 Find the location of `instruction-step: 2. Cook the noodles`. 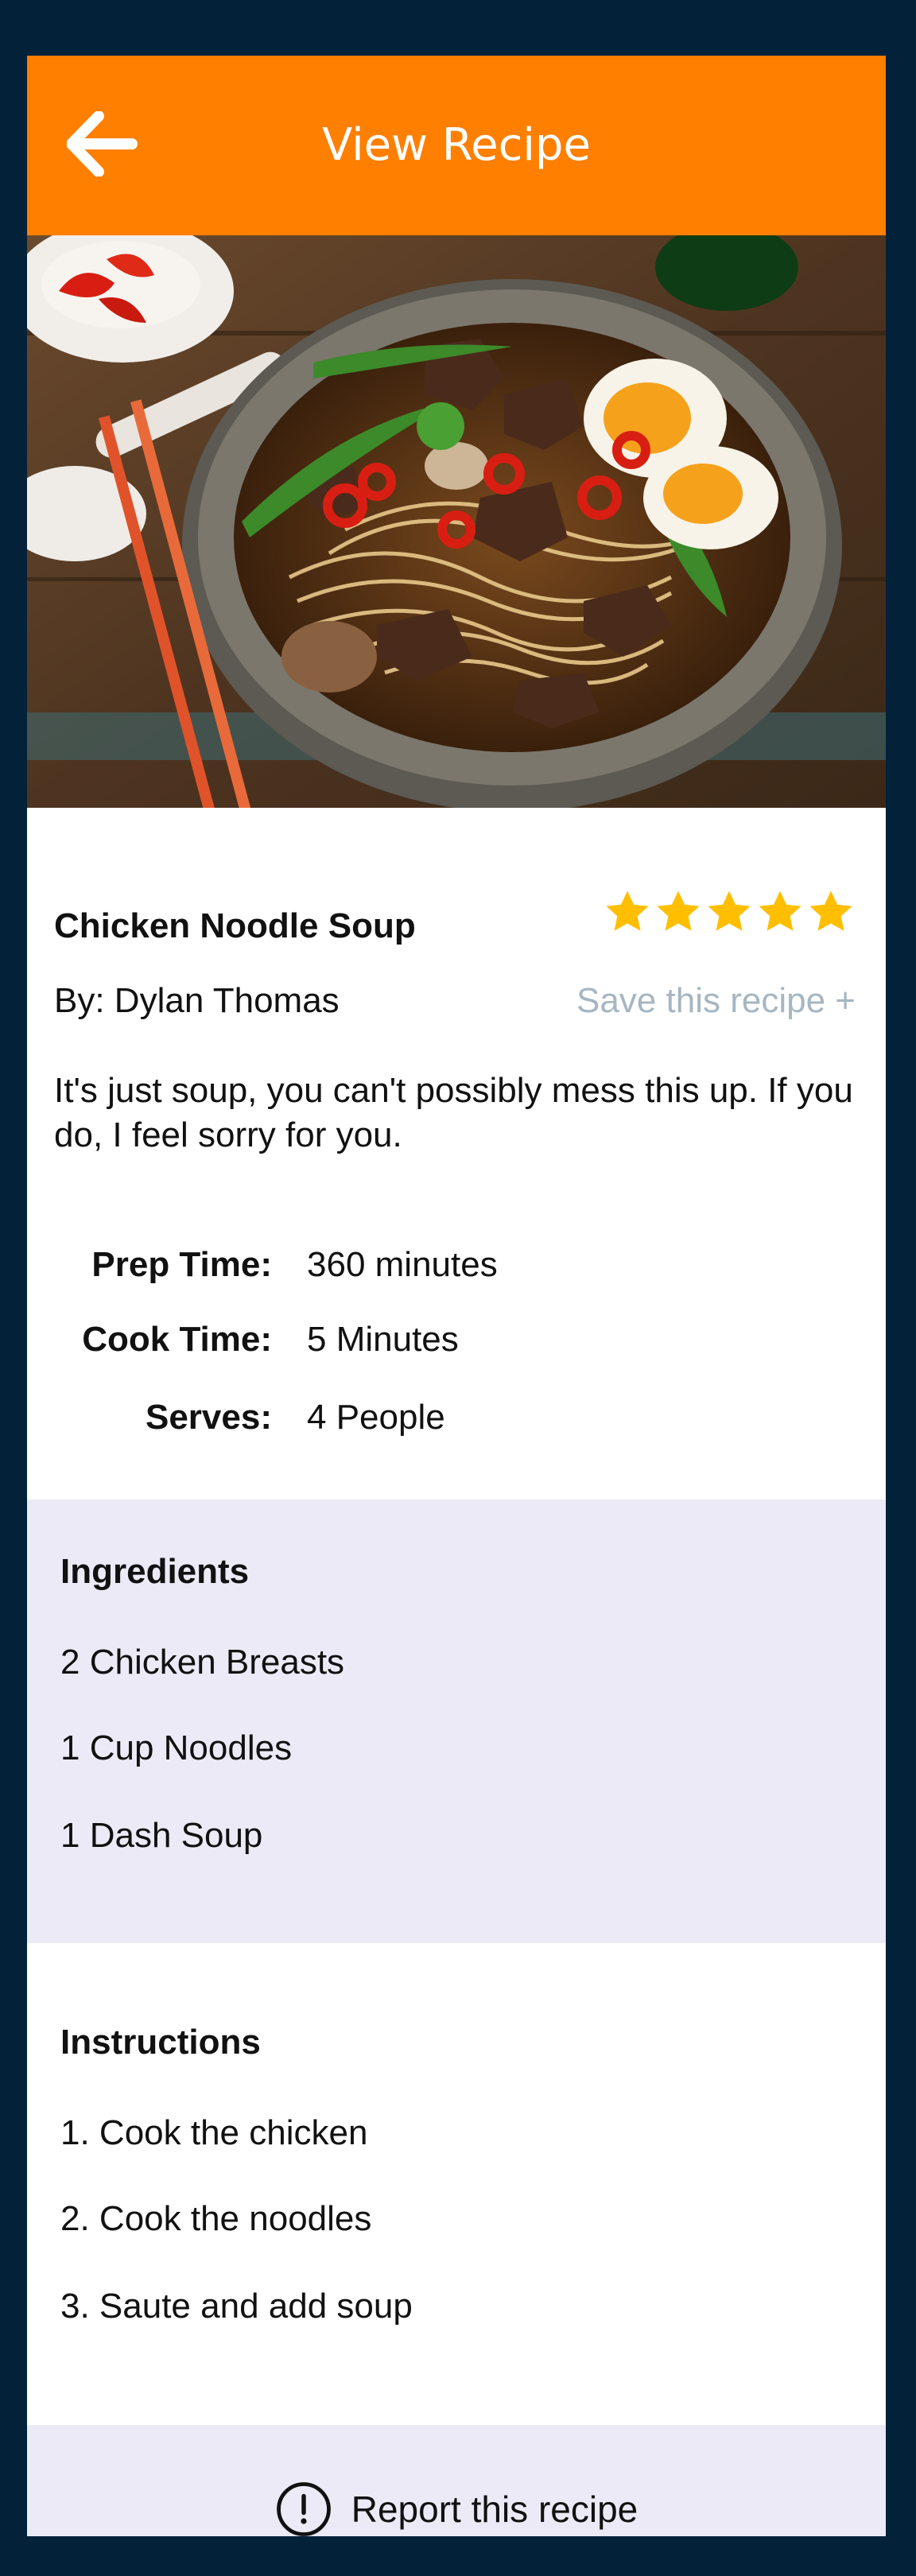

instruction-step: 2. Cook the noodles is located at coordinates (216, 2218).